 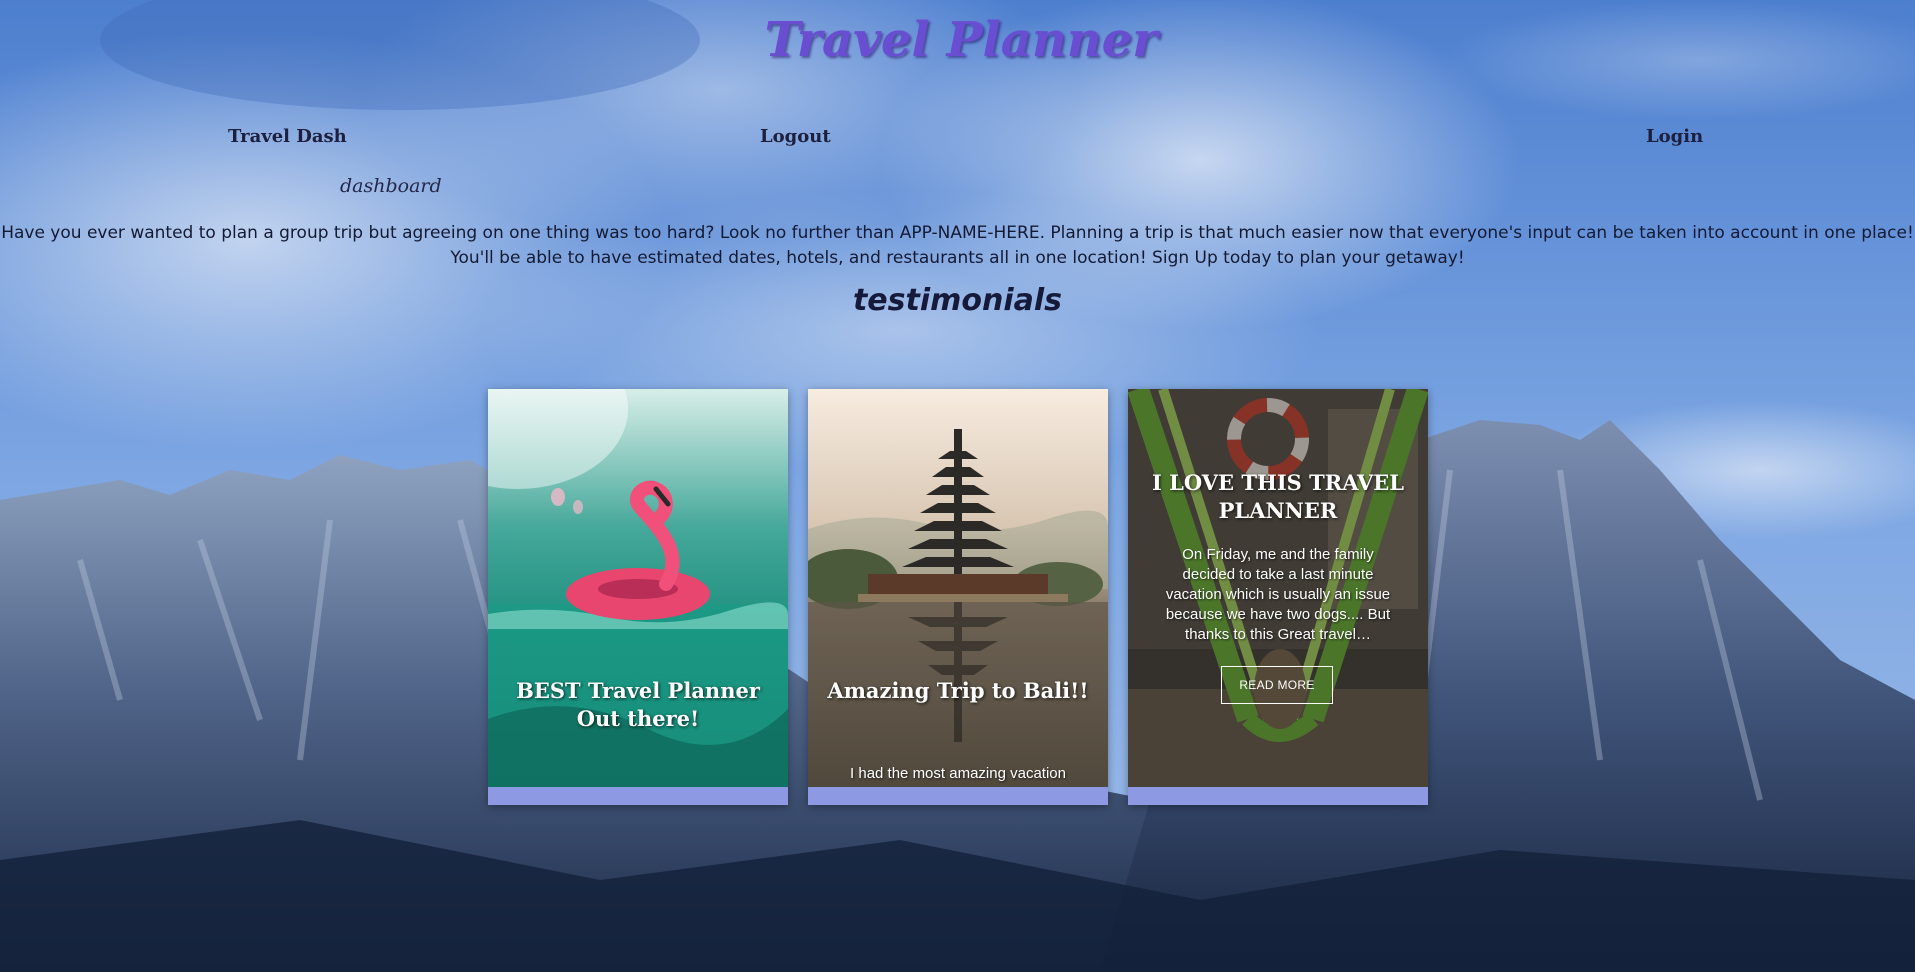 What do you see at coordinates (287, 136) in the screenshot?
I see `nav-travel-dash-link: Travel Dash` at bounding box center [287, 136].